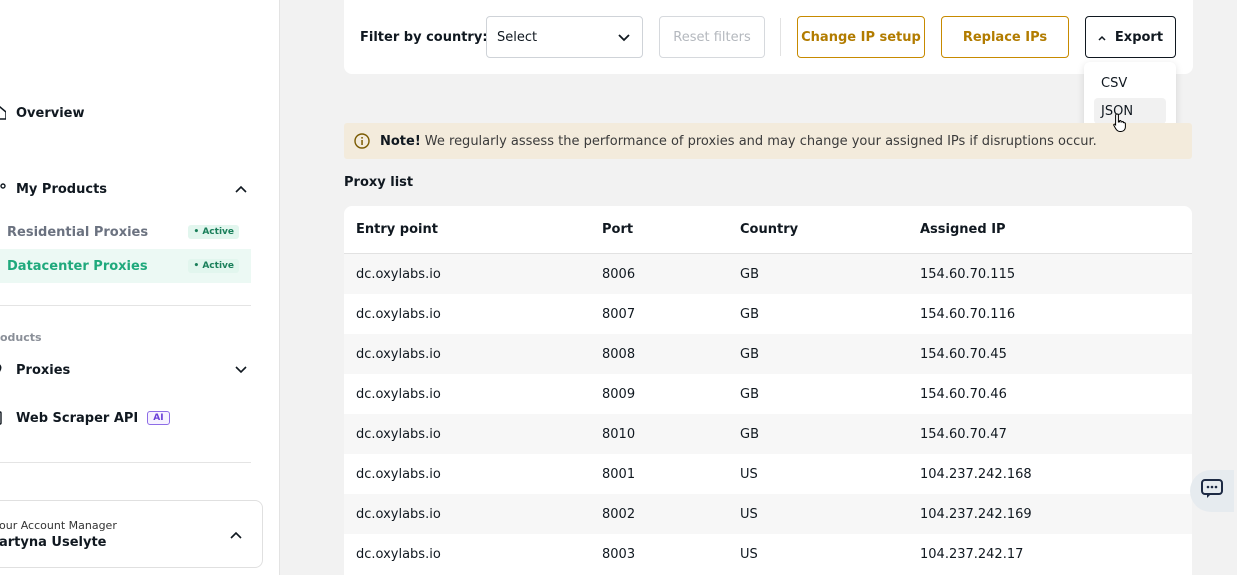 Image resolution: width=1237 pixels, height=575 pixels. I want to click on sidebar-item-label: Web Scraper API, so click(77, 418).